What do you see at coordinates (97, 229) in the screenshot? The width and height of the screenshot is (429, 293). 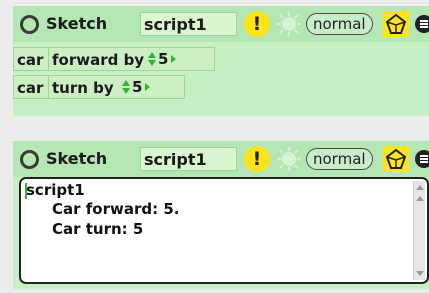 I see `code-line: Car turn: 5` at bounding box center [97, 229].